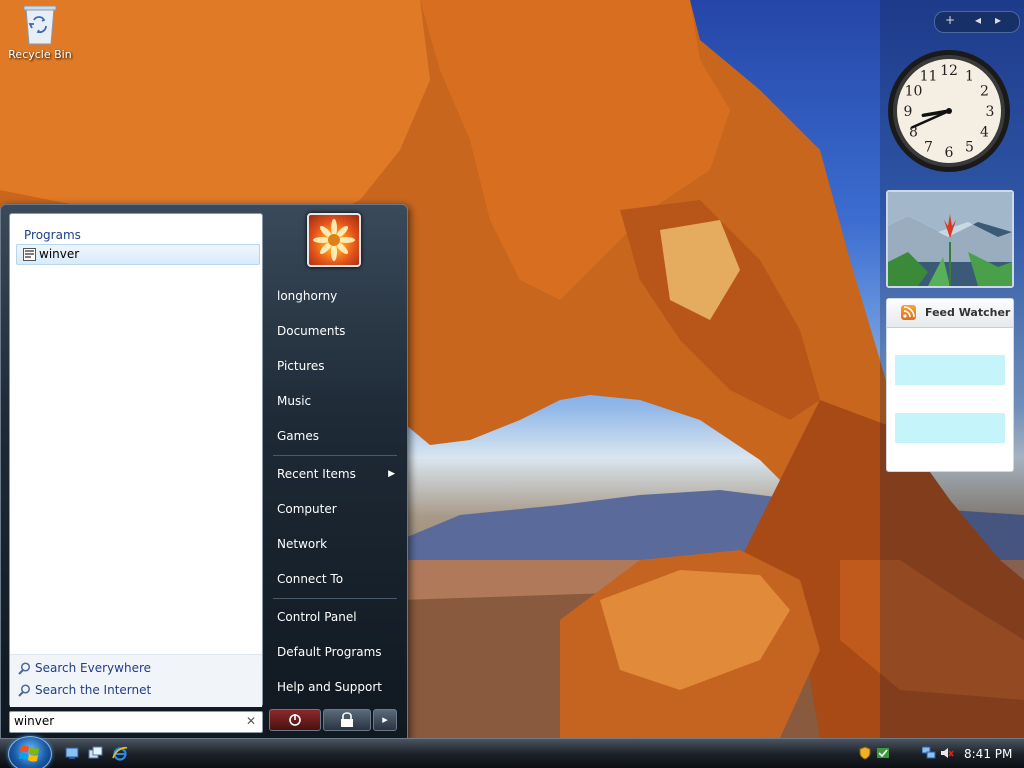 This screenshot has width=1024, height=768. I want to click on start-item-recent-items: Recent Items ▶, so click(337, 474).